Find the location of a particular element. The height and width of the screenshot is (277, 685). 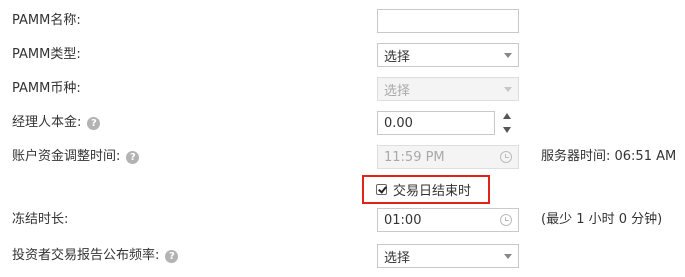

pamm-type-label: PAMM类型: is located at coordinates (46, 54).